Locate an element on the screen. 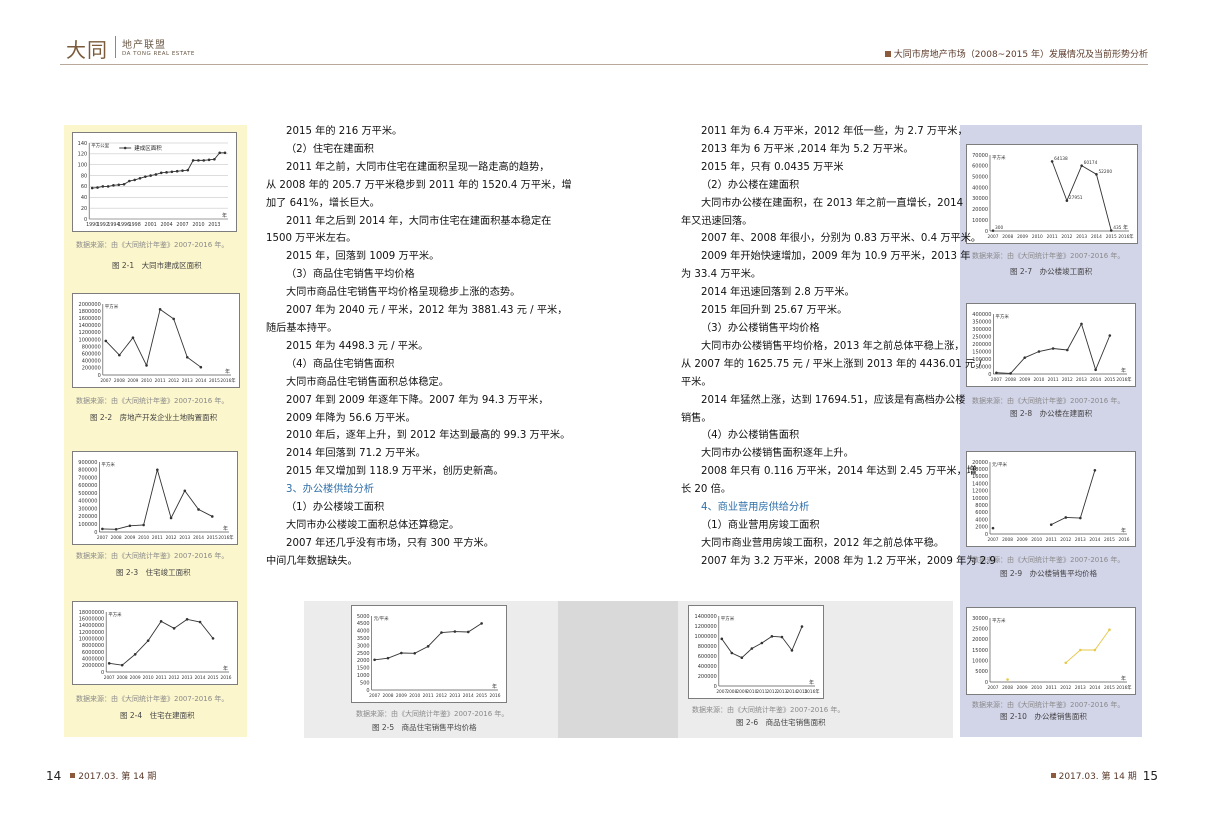 The width and height of the screenshot is (1208, 825). text-line: 2015 年的 216 万平米。 is located at coordinates (344, 131).